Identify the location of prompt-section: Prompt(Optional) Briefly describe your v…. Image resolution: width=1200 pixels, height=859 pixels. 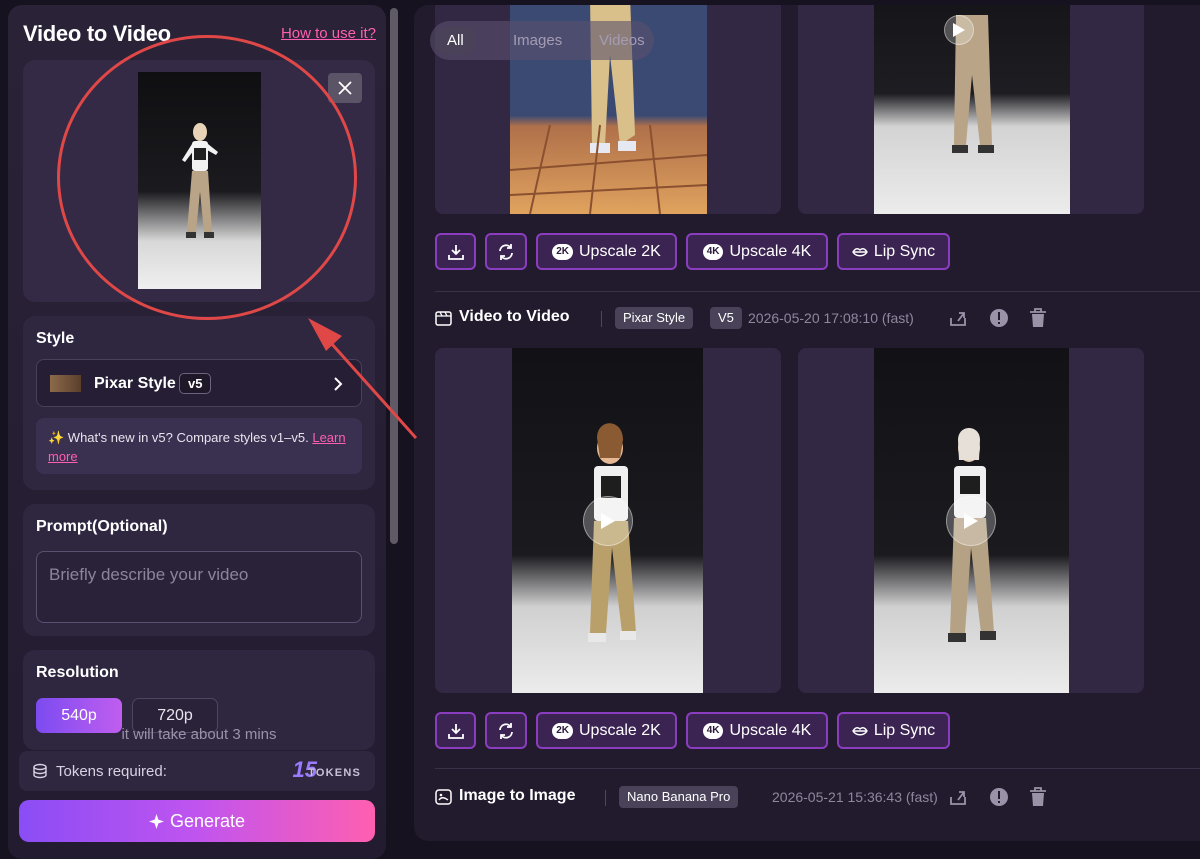
(199, 570).